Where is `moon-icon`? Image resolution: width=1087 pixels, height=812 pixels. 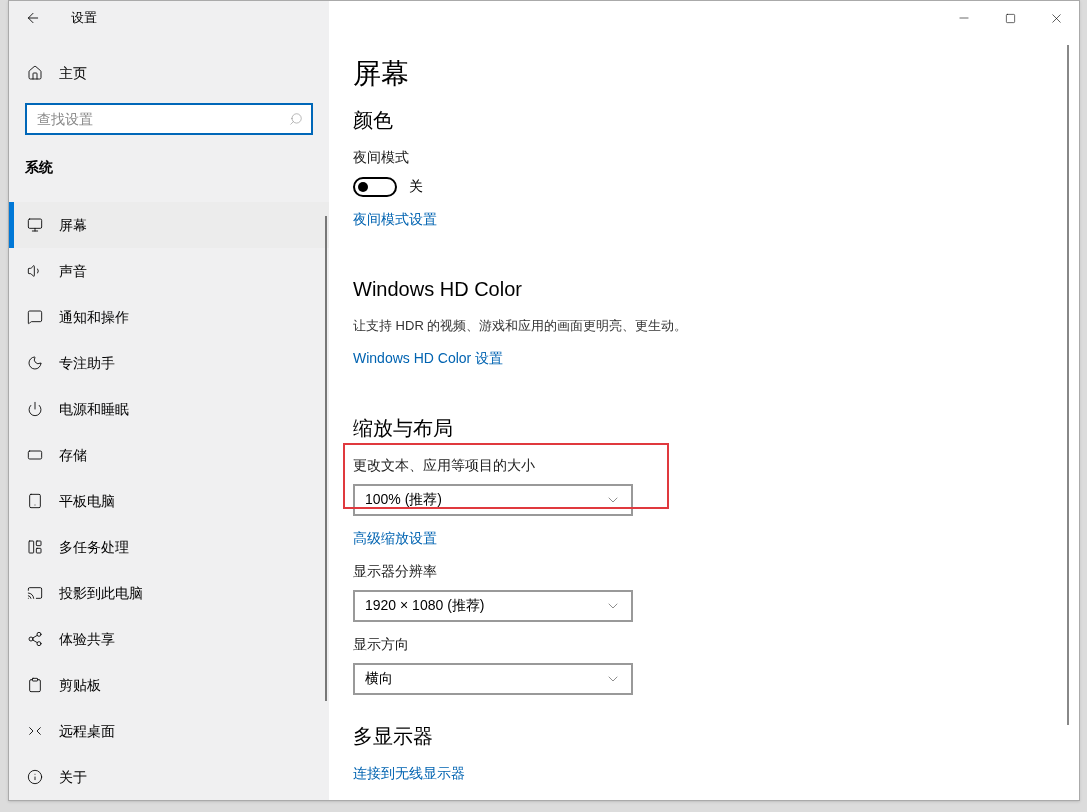
moon-icon is located at coordinates (35, 363).